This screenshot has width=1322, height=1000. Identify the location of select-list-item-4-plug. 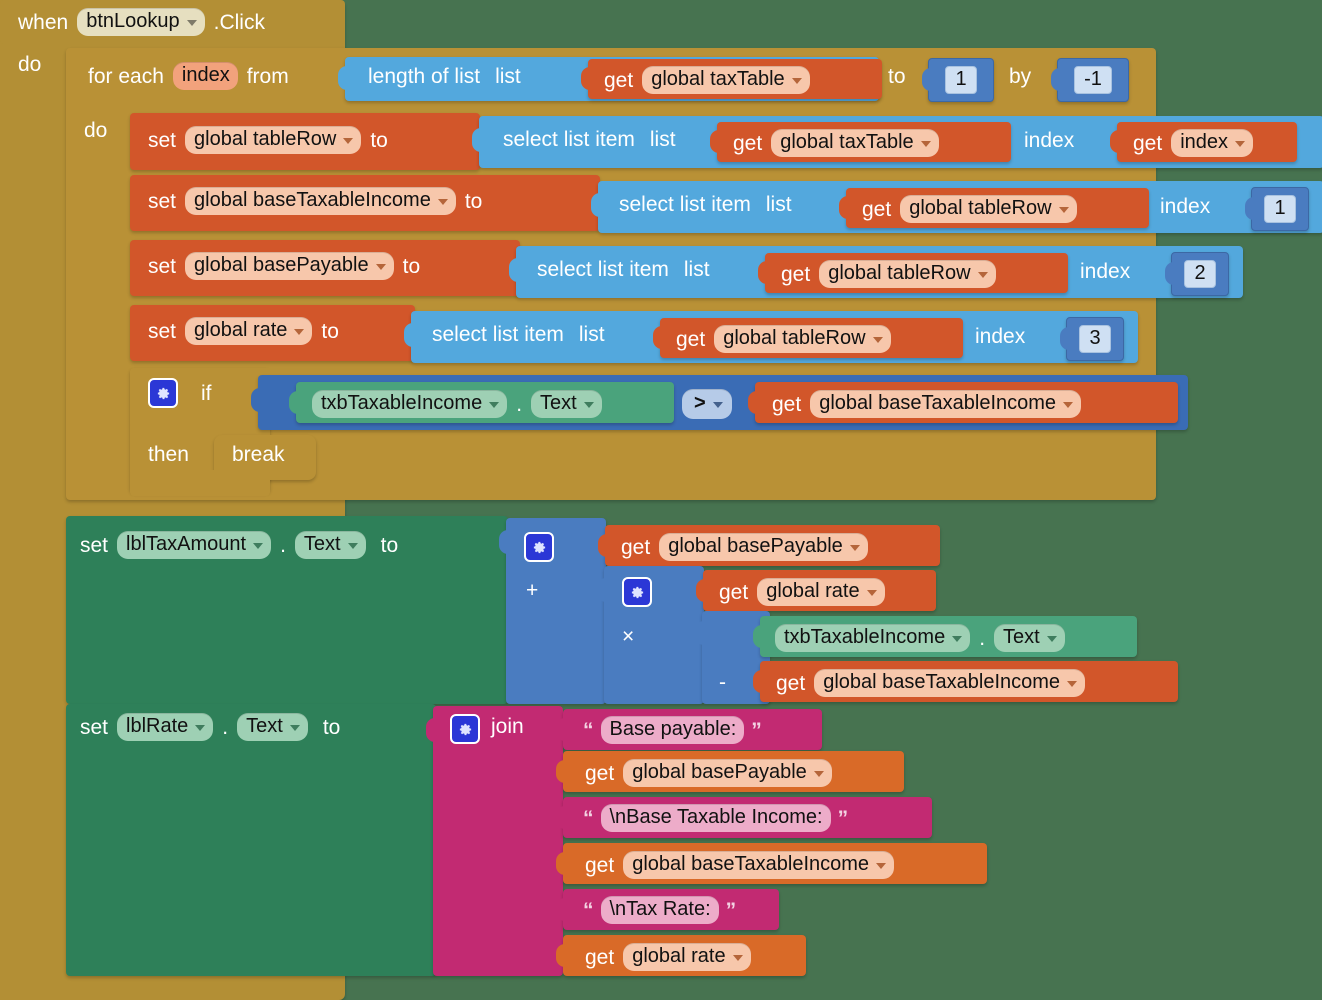
(410, 335).